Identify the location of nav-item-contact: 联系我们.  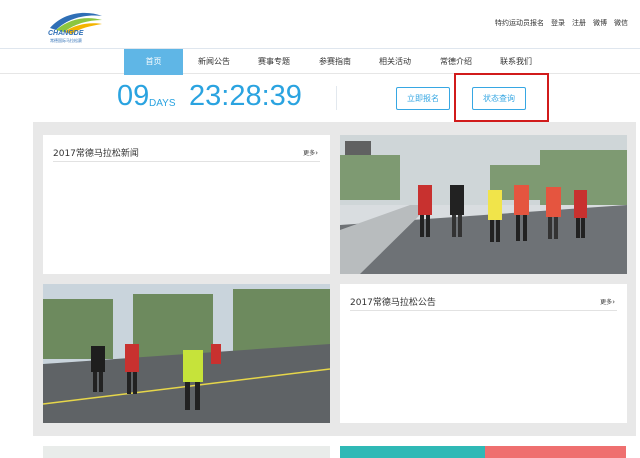
(516, 62).